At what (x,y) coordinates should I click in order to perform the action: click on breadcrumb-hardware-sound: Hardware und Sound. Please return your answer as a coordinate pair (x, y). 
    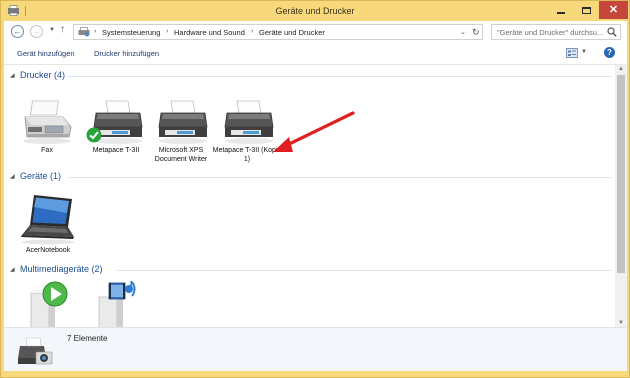
    Looking at the image, I should click on (209, 32).